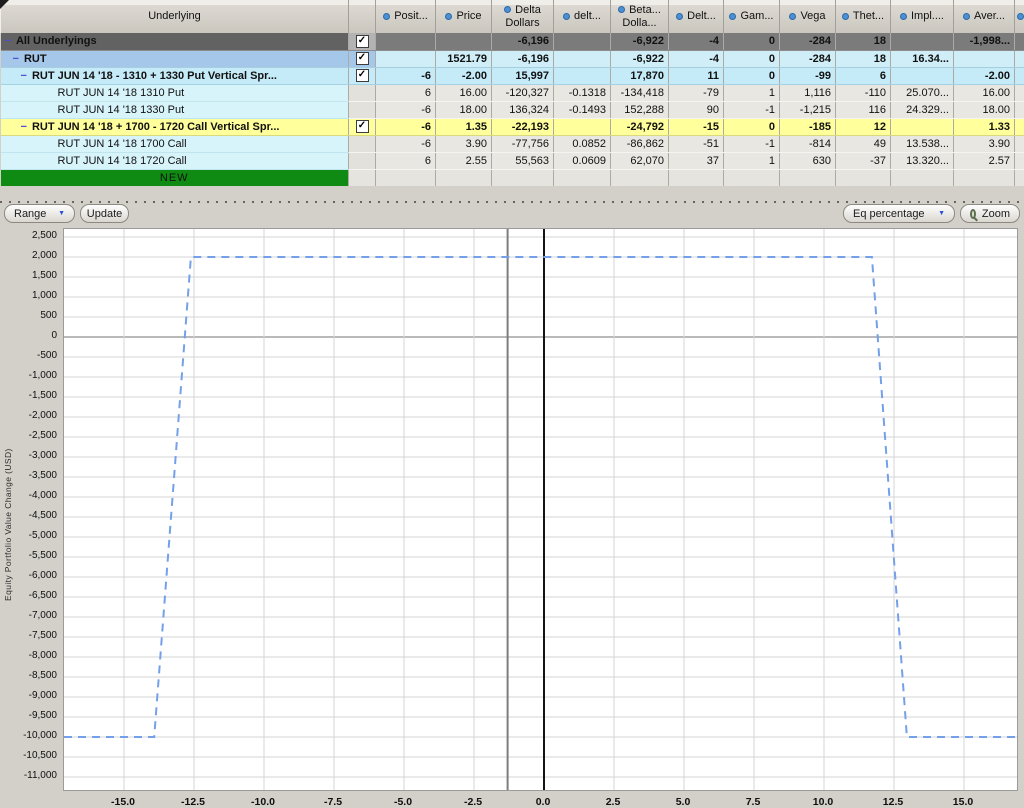 The image size is (1024, 808). I want to click on update-button: Update, so click(104, 213).